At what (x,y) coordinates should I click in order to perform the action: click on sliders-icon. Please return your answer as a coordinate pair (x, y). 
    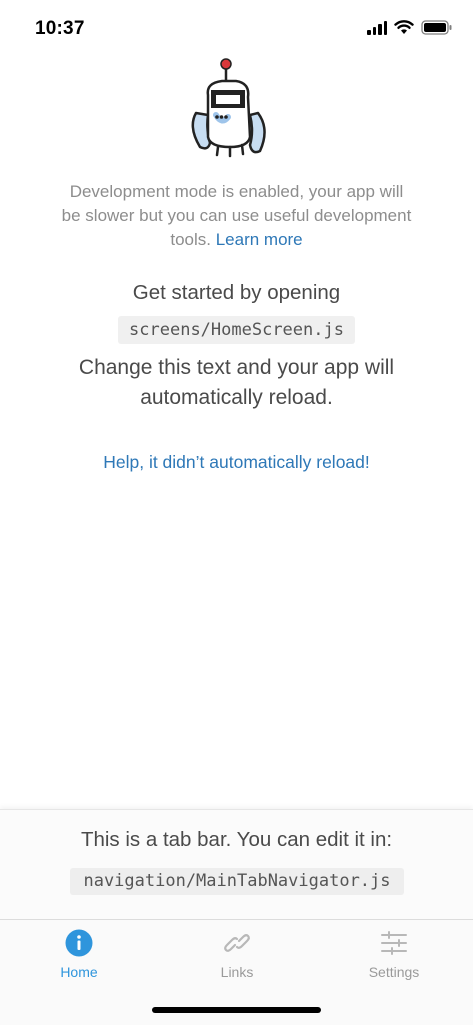
    Looking at the image, I should click on (394, 943).